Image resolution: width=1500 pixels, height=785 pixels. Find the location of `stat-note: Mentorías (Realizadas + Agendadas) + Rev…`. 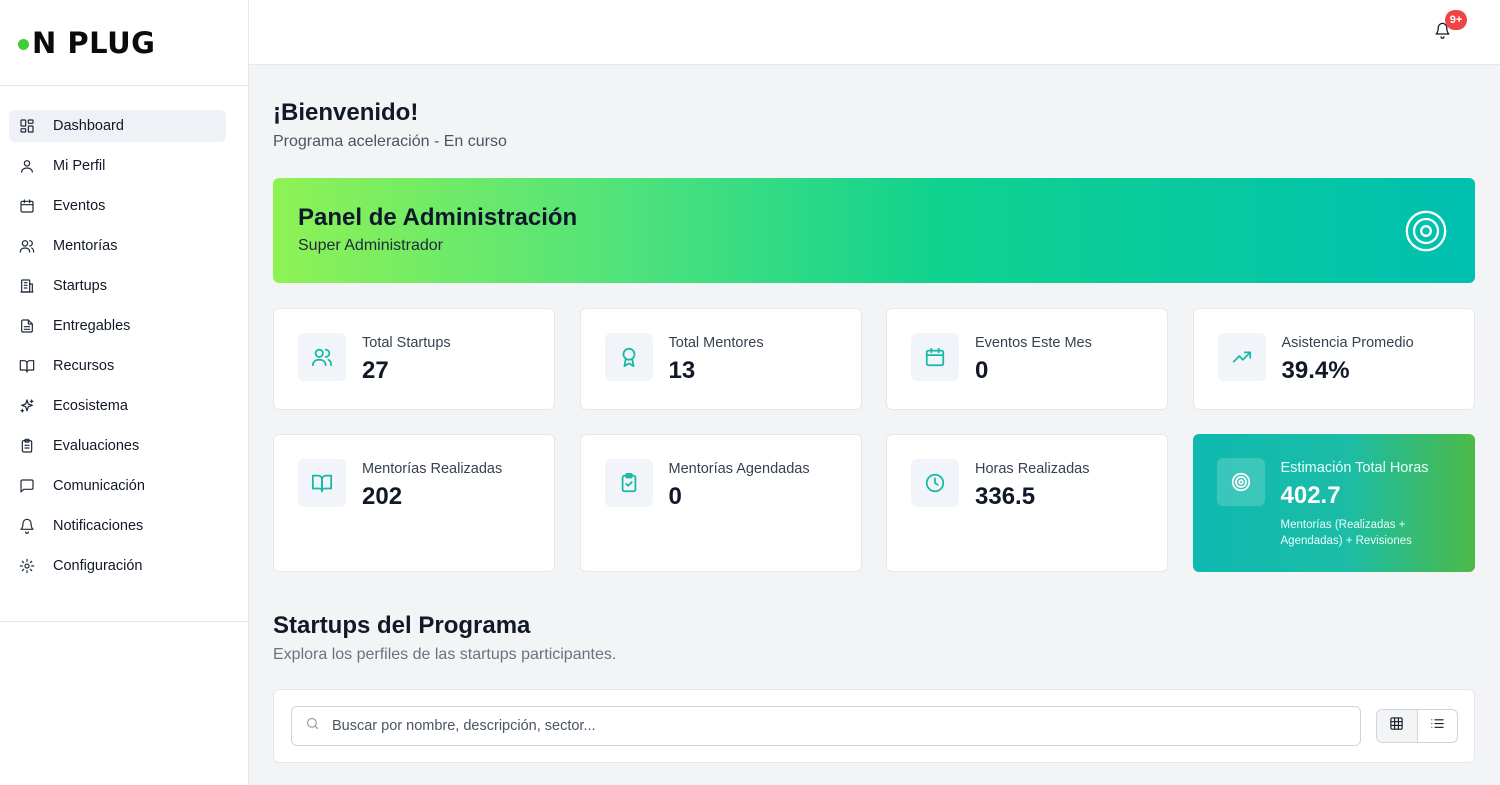

stat-note: Mentorías (Realizadas + Agendadas) + Rev… is located at coordinates (1346, 533).